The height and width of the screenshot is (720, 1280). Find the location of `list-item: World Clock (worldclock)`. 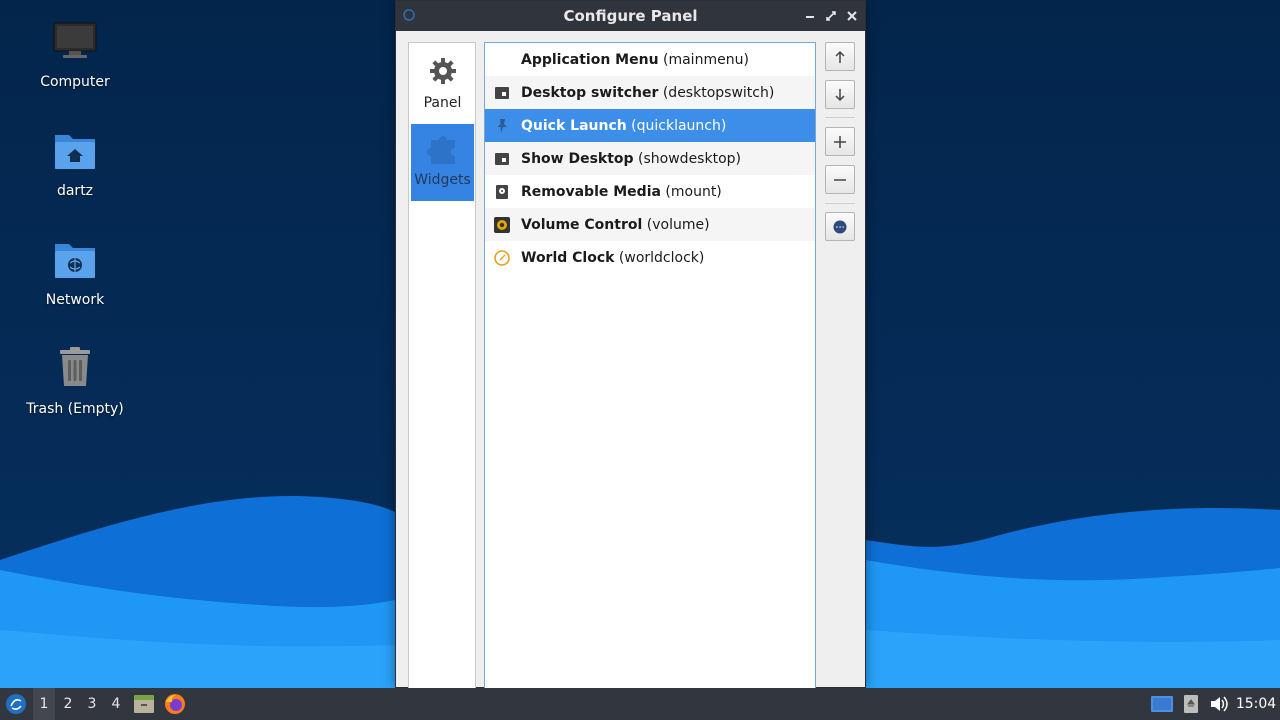

list-item: World Clock (worldclock) is located at coordinates (650, 257).